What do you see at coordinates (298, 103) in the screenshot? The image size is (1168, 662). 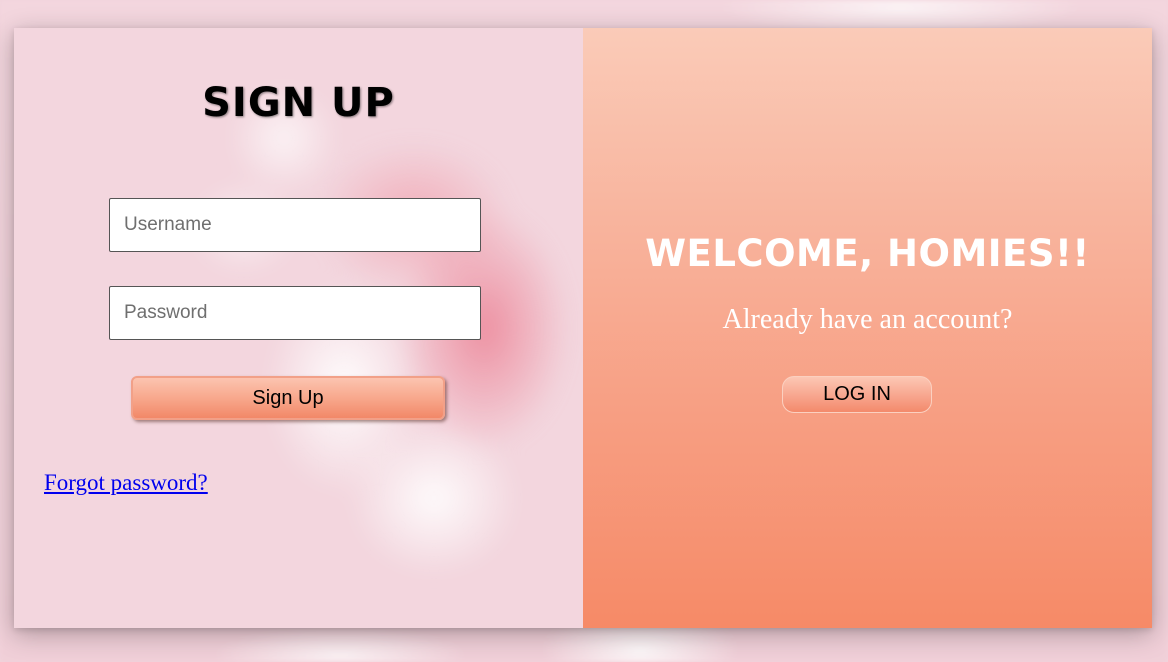 I see `signup-title: SIGN UP` at bounding box center [298, 103].